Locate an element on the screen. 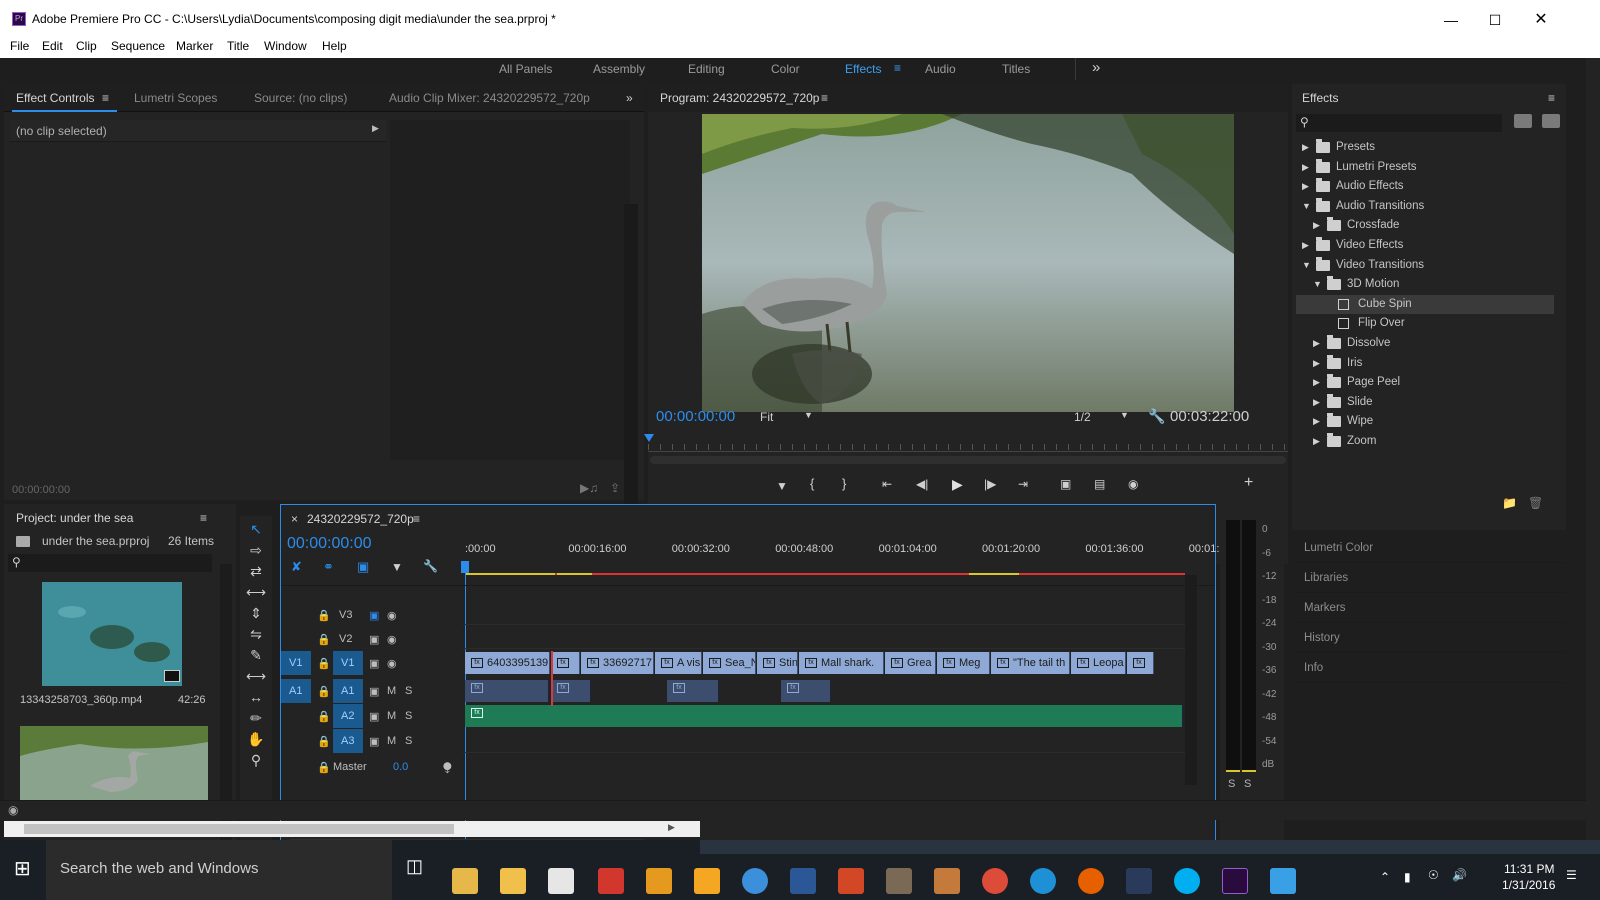  go-to-in-icon: ⇤ is located at coordinates (887, 484).